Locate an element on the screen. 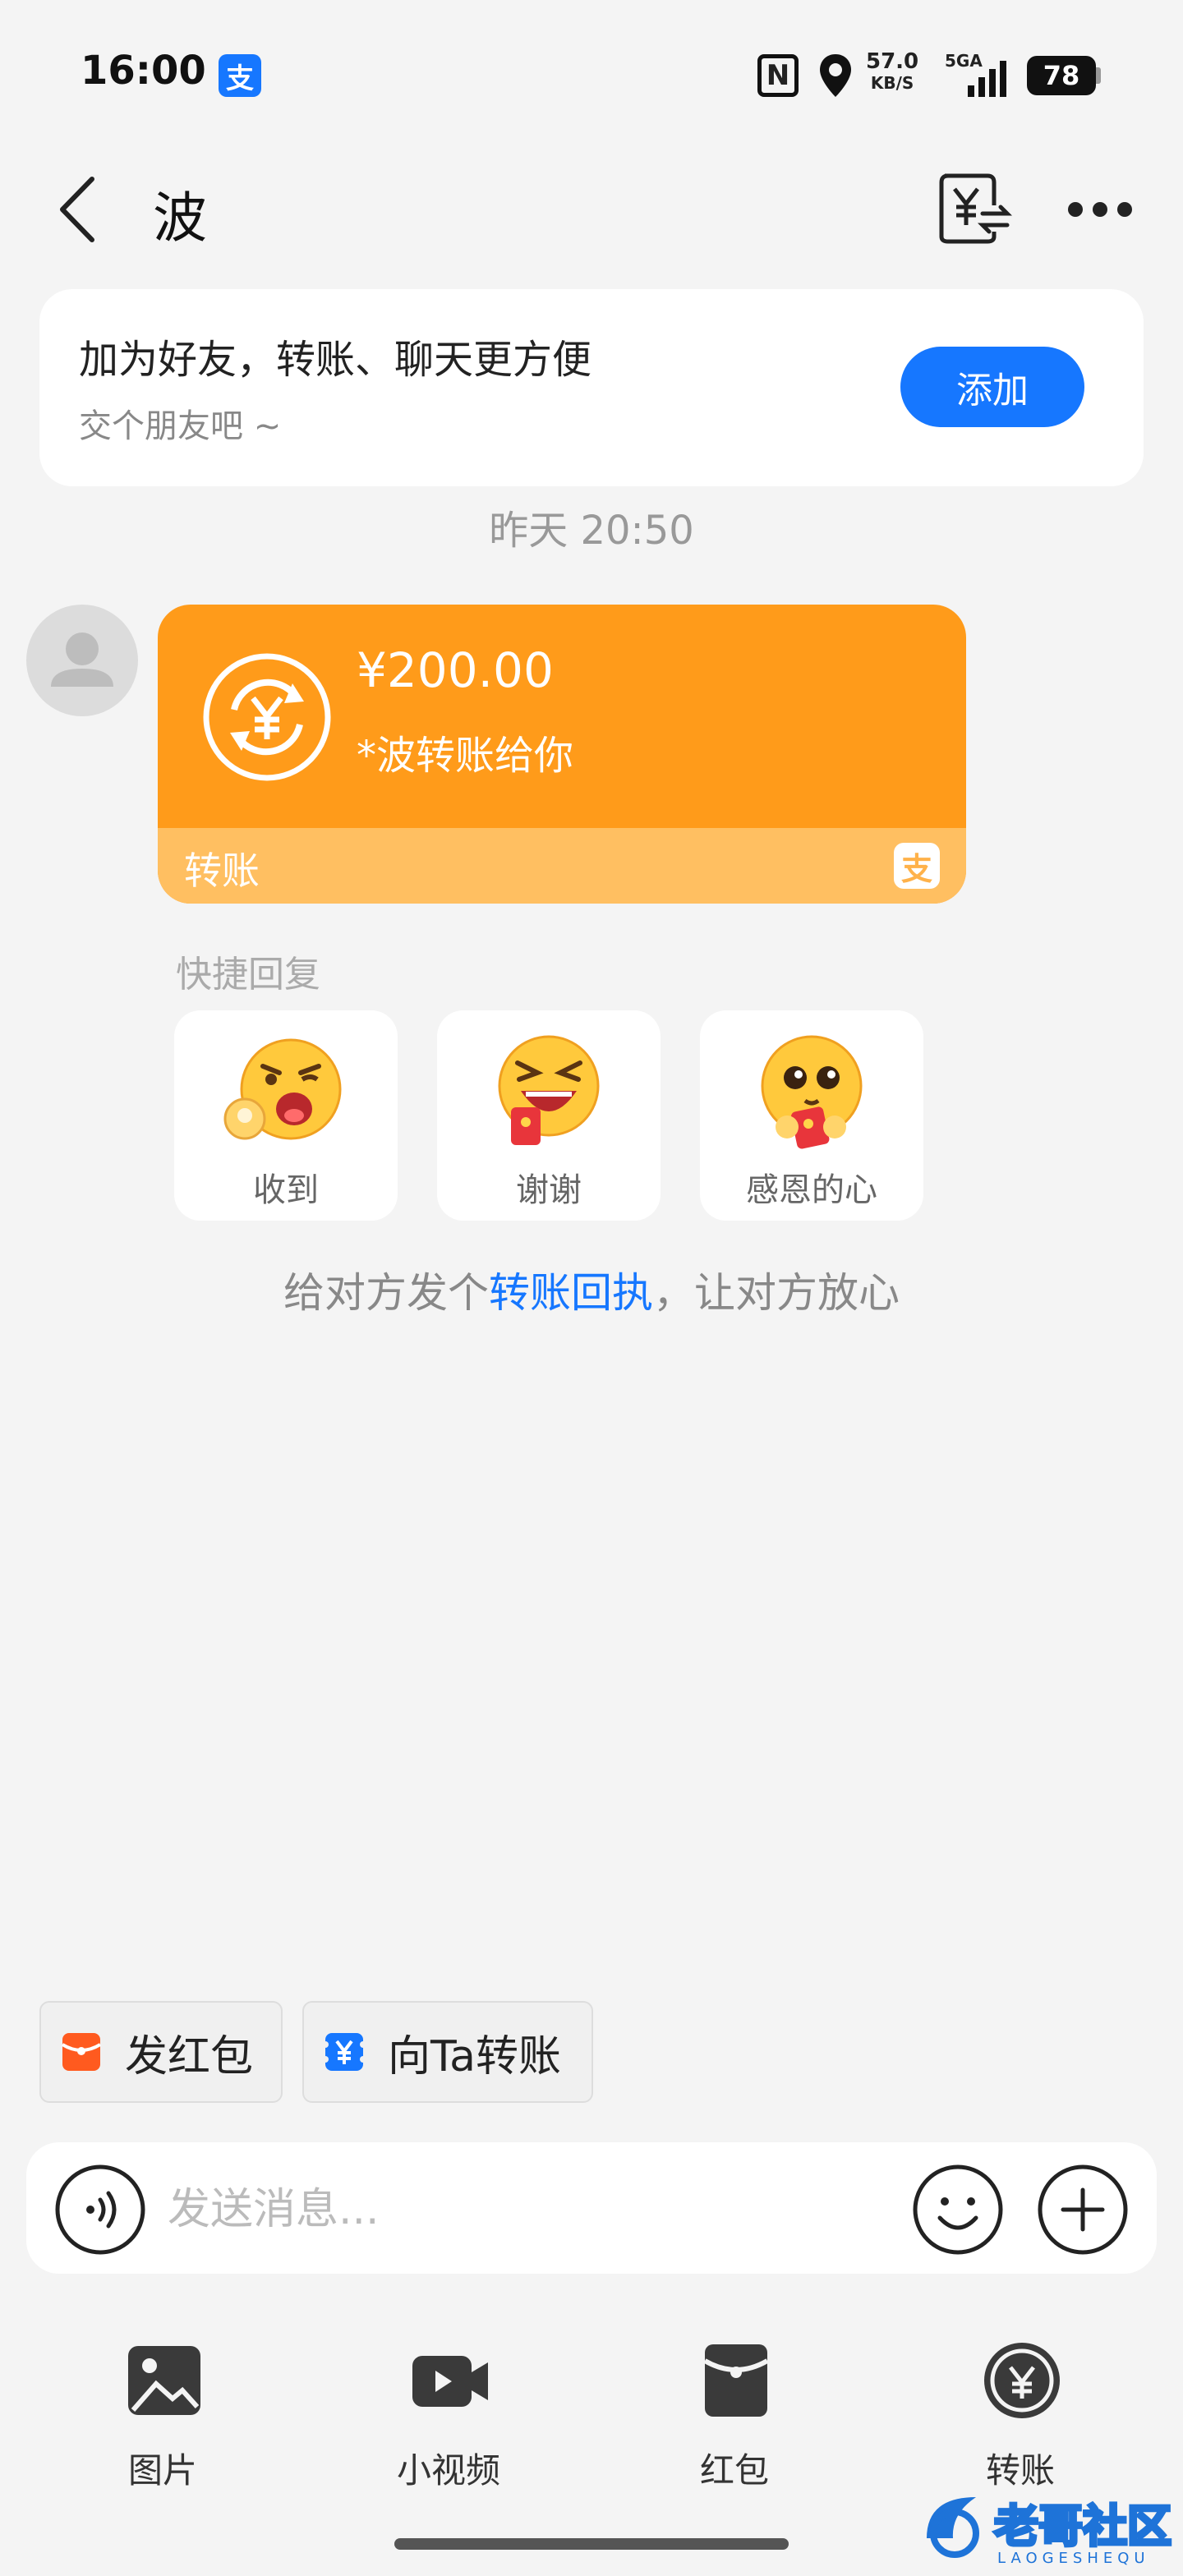 The image size is (1183, 2576). watermark-logo: 老哥社区 LAOGESHEQU is located at coordinates (1050, 2532).